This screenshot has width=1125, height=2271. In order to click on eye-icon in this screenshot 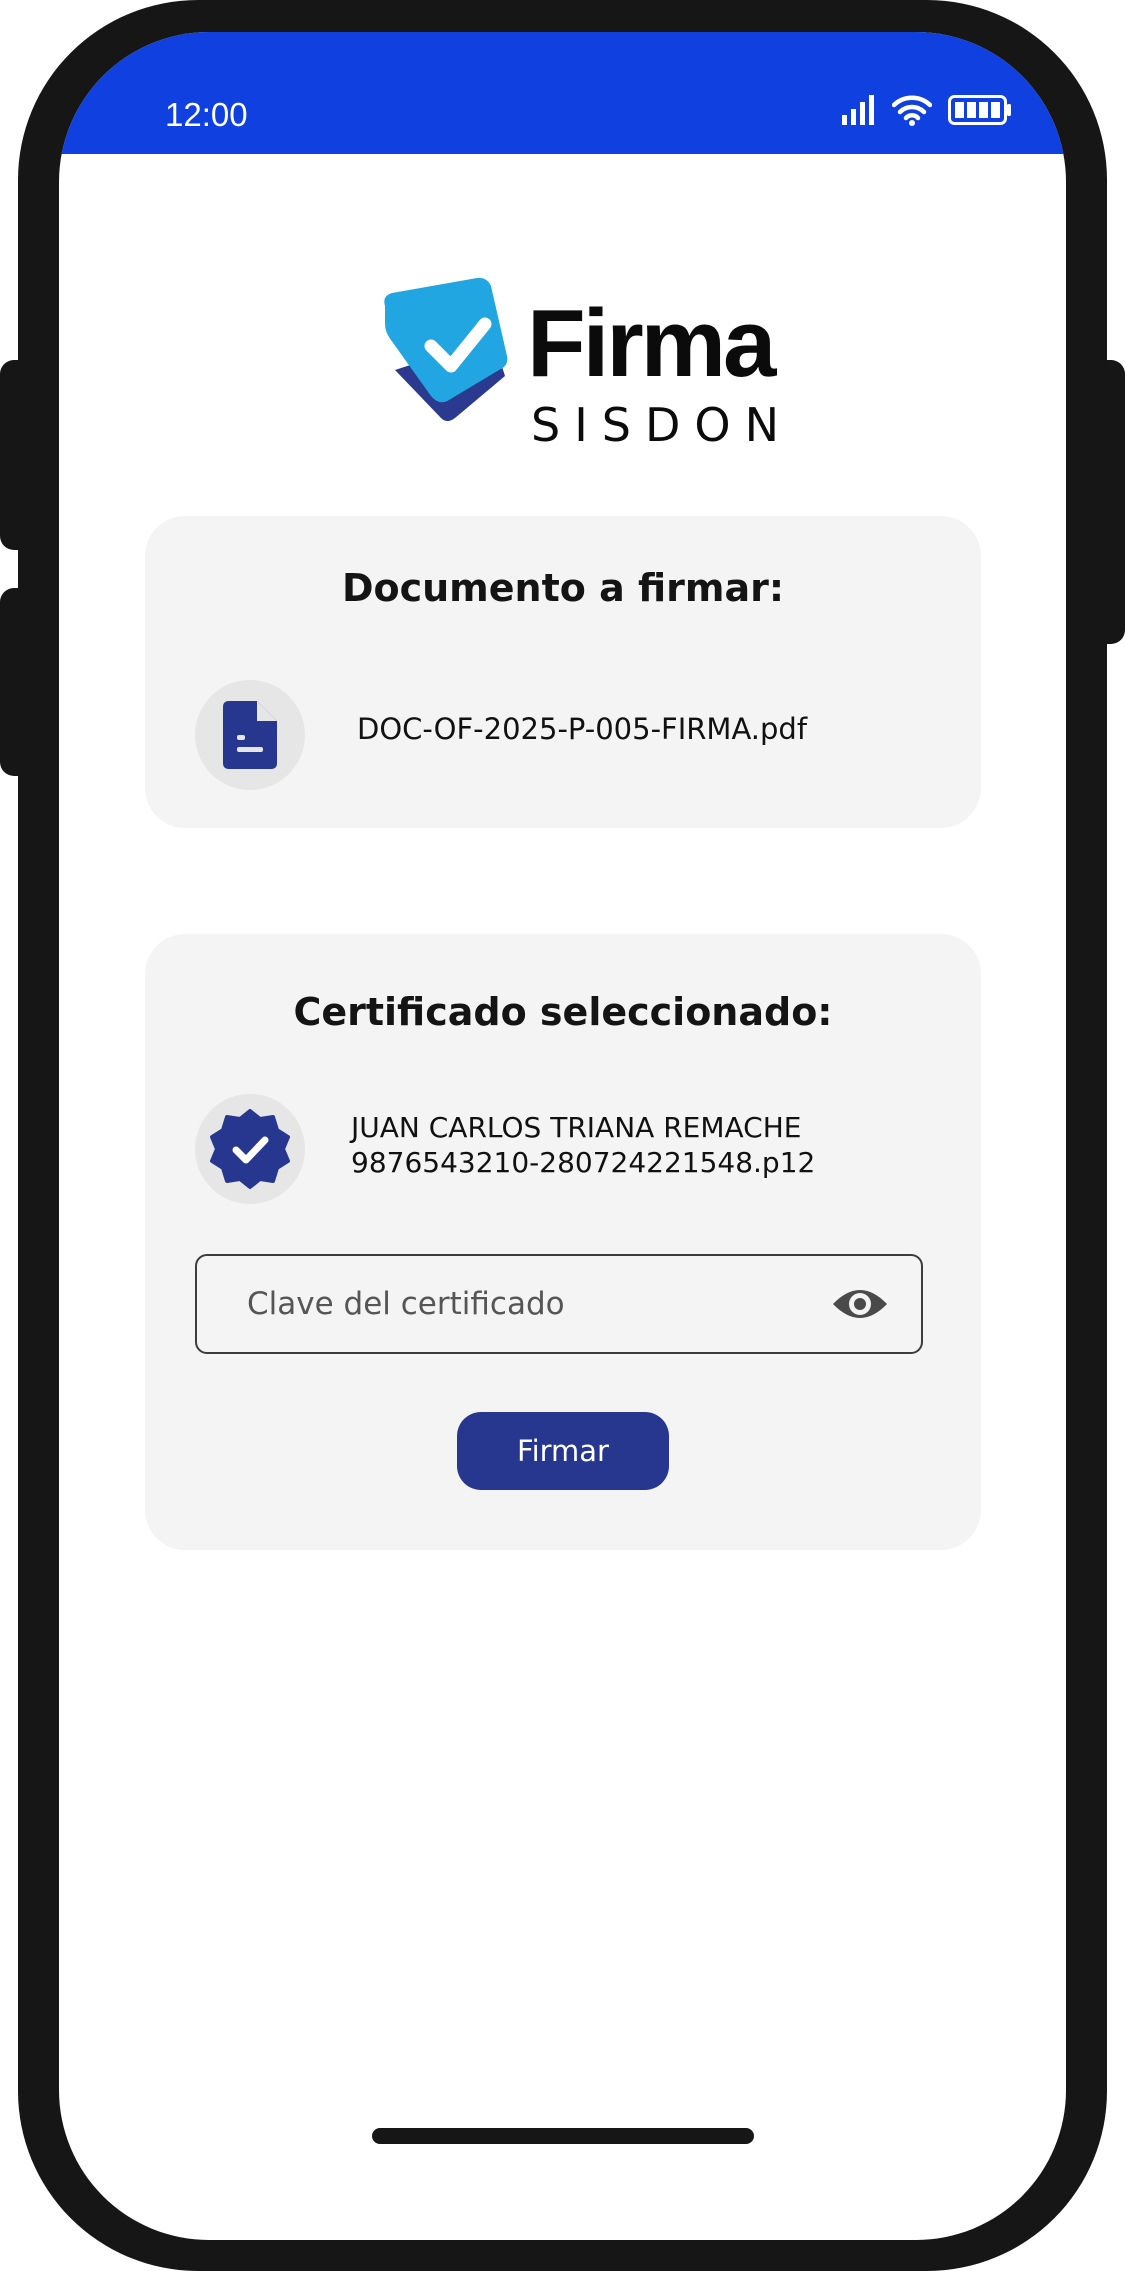, I will do `click(860, 1304)`.